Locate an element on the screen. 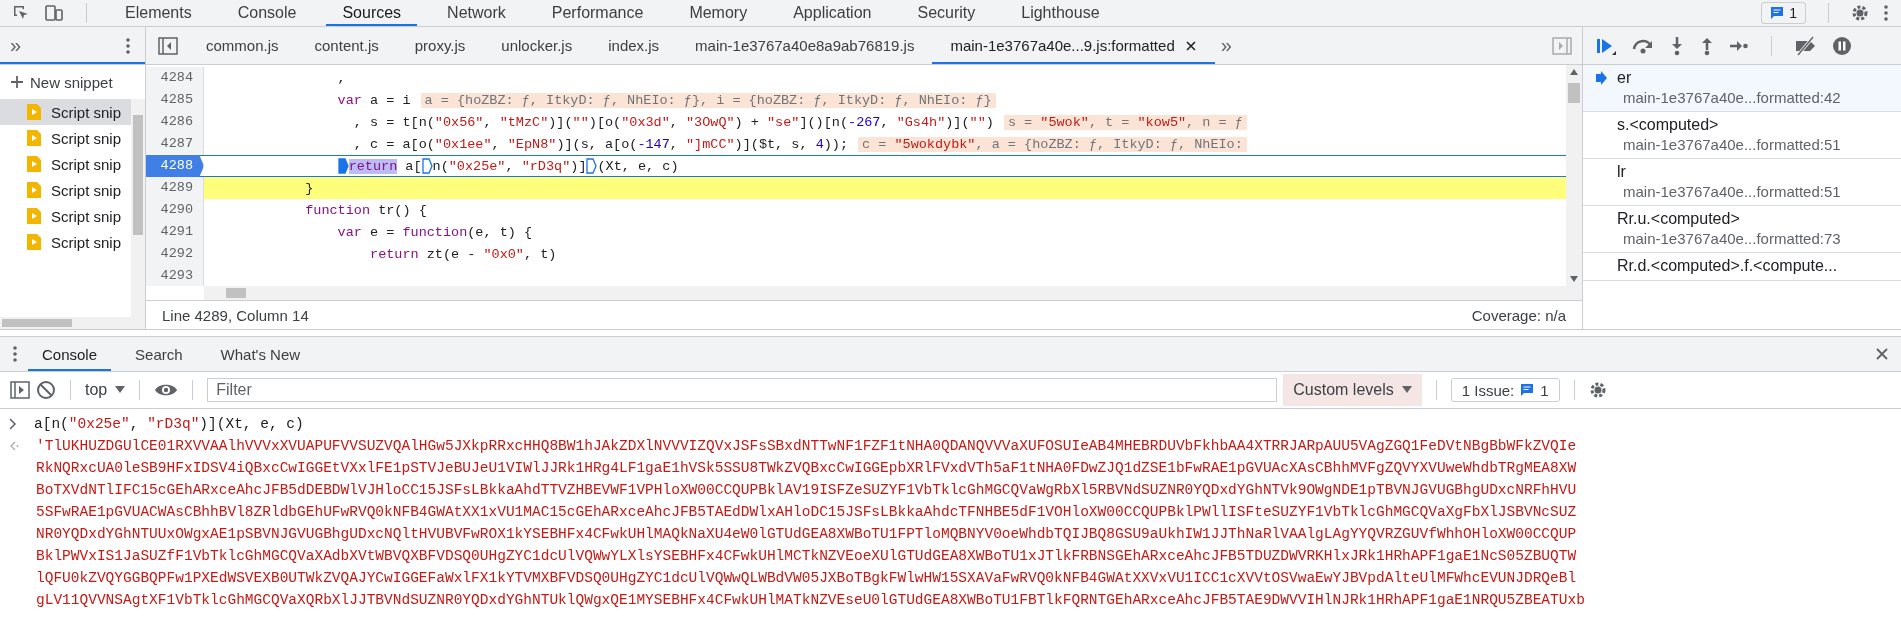 This screenshot has width=1901, height=618. clear-console-icon is located at coordinates (46, 390).